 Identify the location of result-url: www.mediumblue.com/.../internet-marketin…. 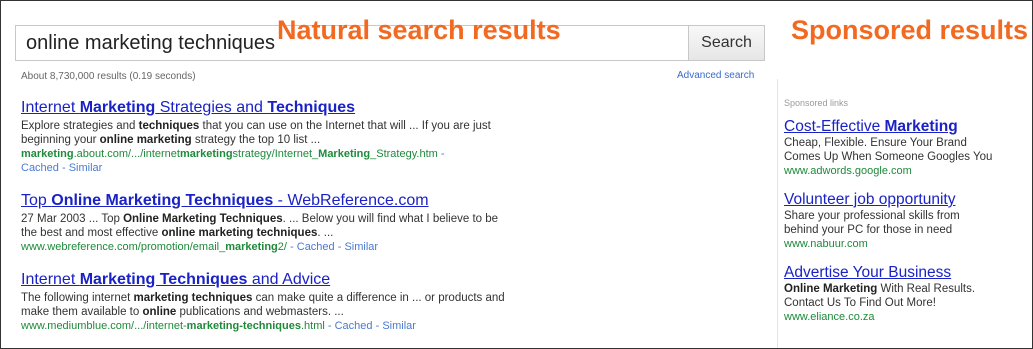
(393, 326).